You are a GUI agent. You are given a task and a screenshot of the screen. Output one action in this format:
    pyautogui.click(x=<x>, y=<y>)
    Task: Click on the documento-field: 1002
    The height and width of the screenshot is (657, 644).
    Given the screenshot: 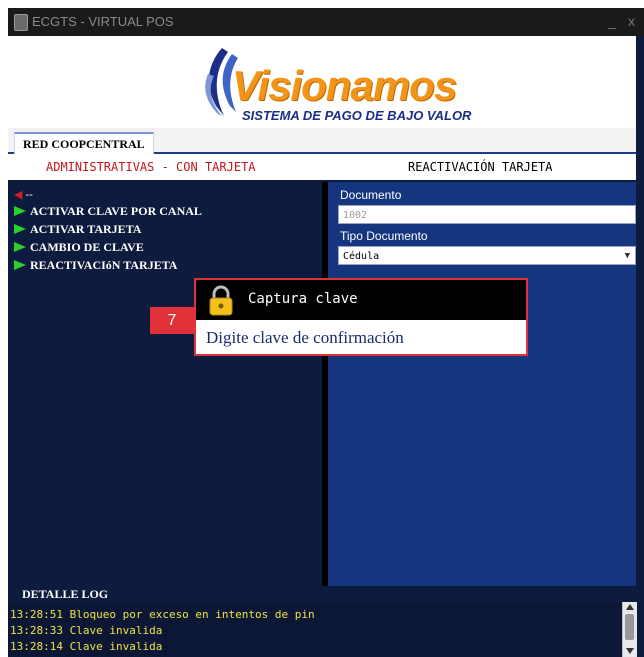 What is the action you would take?
    pyautogui.click(x=487, y=214)
    